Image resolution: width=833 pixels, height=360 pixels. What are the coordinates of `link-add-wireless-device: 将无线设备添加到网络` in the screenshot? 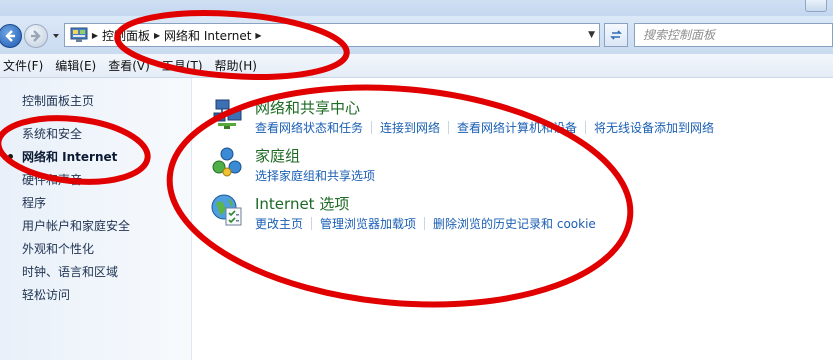 It's located at (654, 127).